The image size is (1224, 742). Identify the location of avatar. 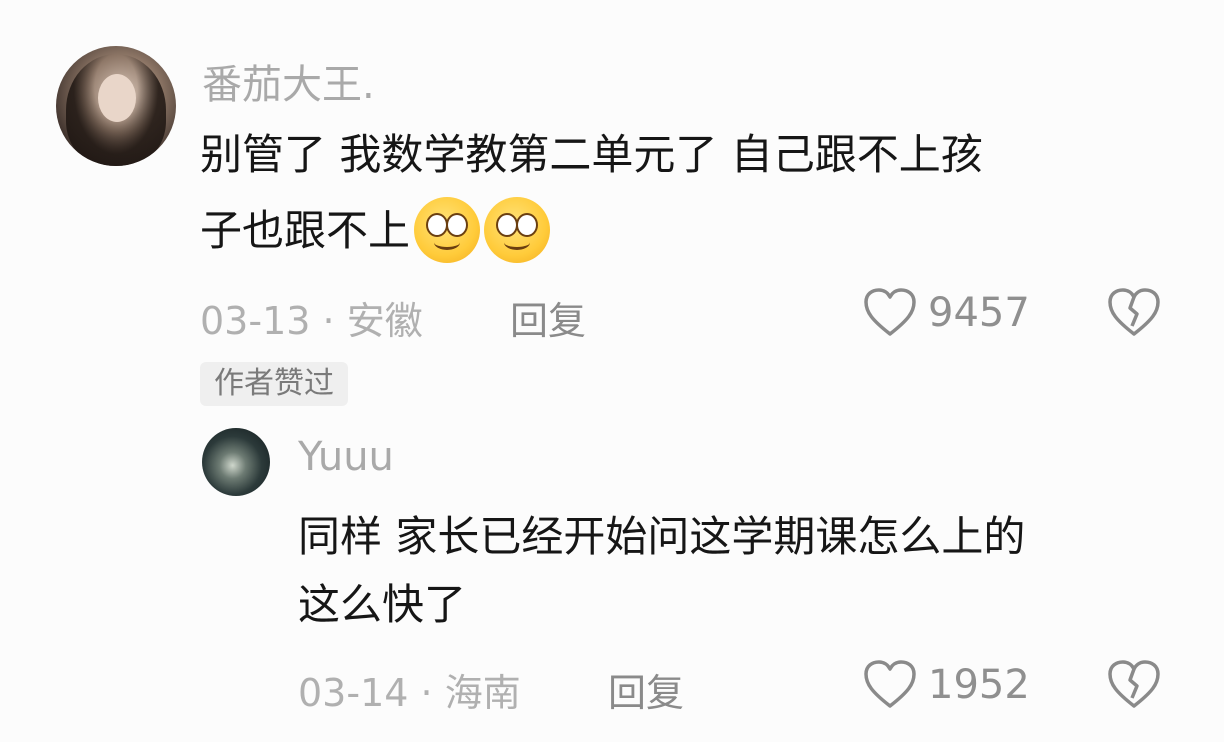
(116, 106).